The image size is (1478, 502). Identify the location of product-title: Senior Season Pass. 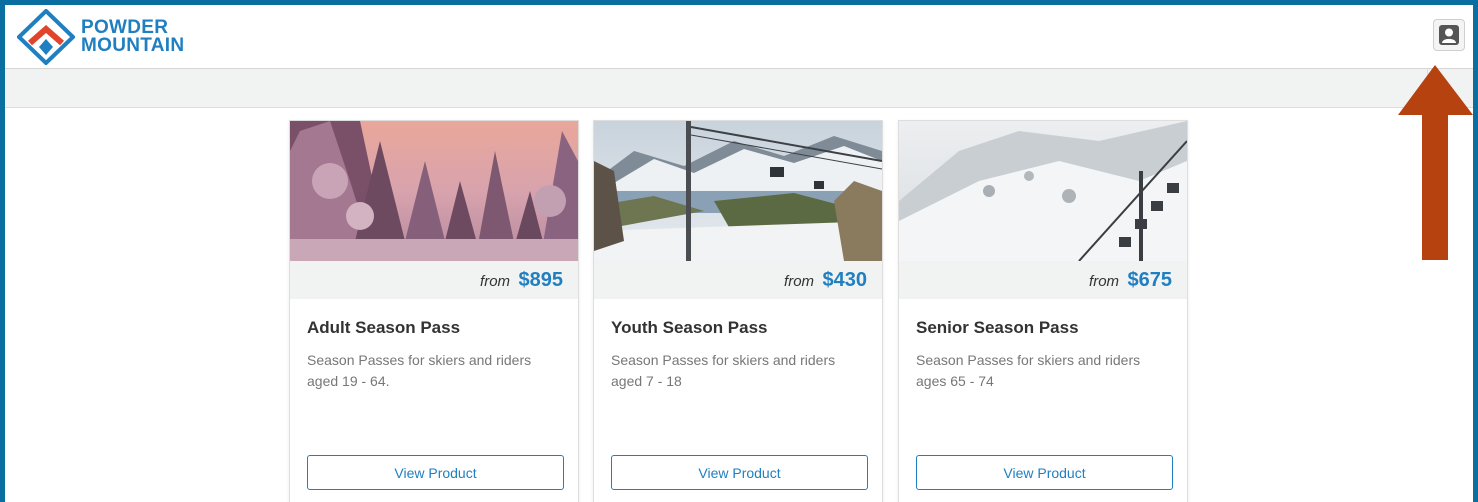
(997, 327).